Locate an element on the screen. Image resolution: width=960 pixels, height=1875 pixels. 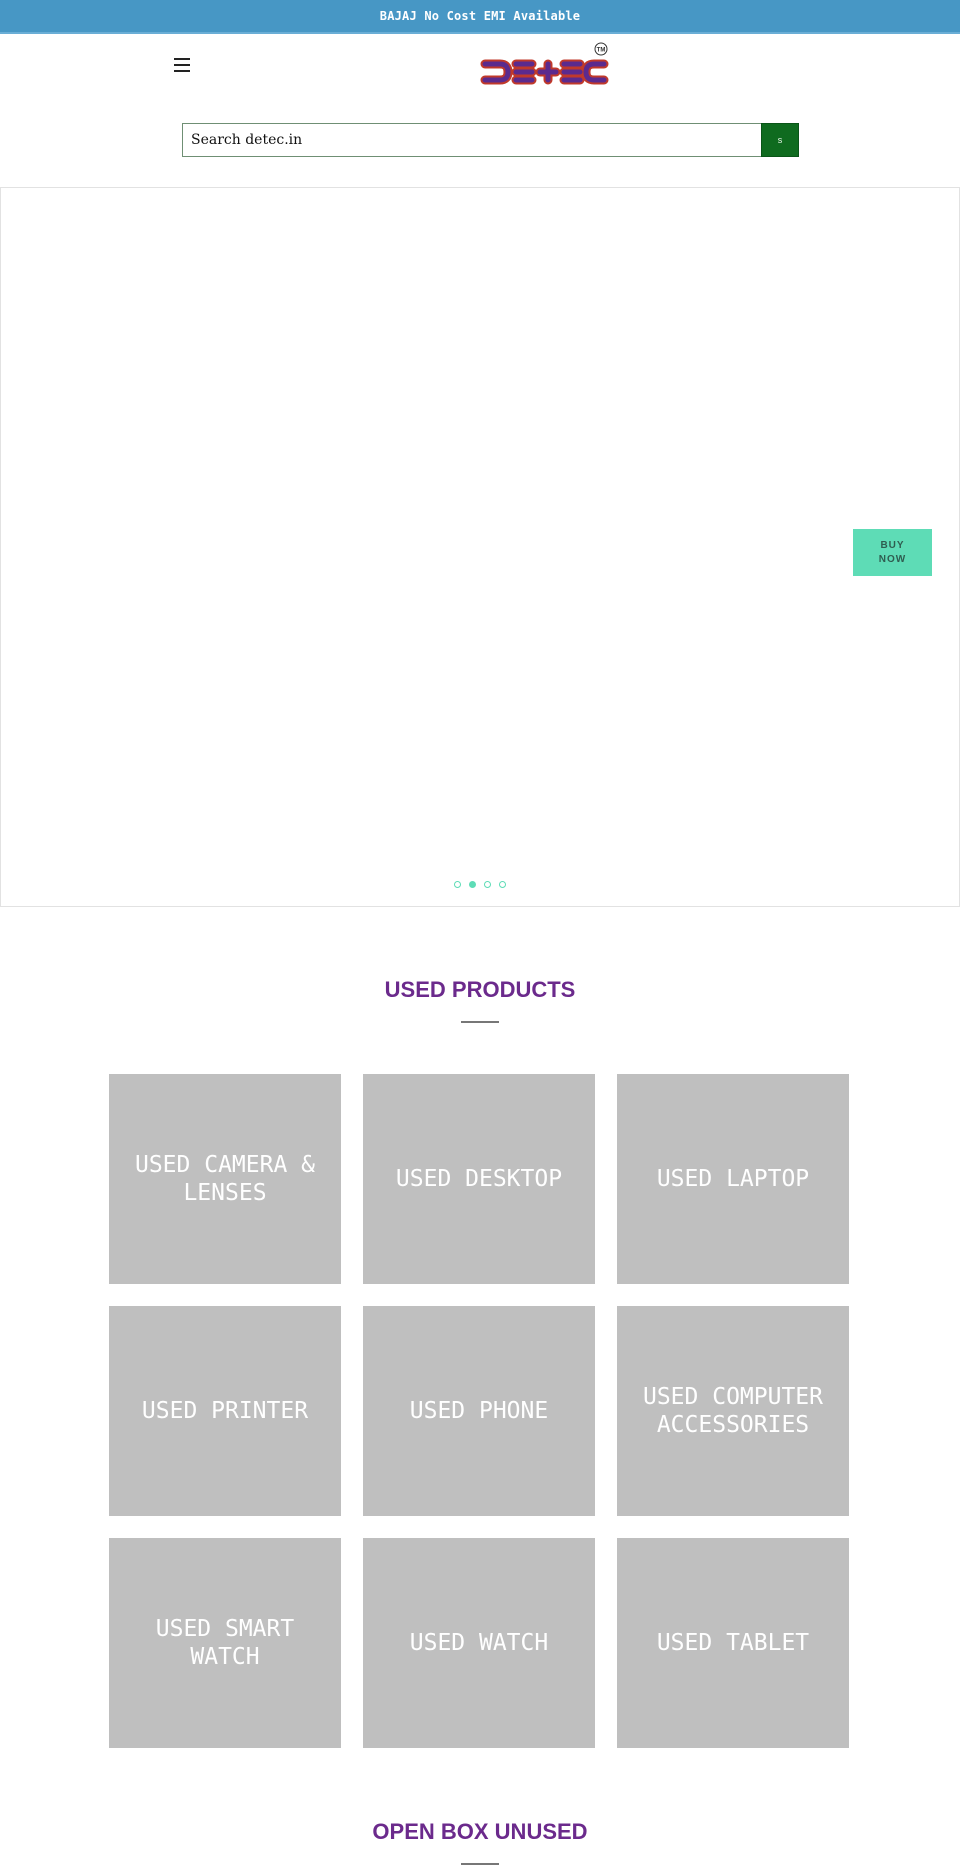
buy-now-label-line2: NOW is located at coordinates (892, 559).